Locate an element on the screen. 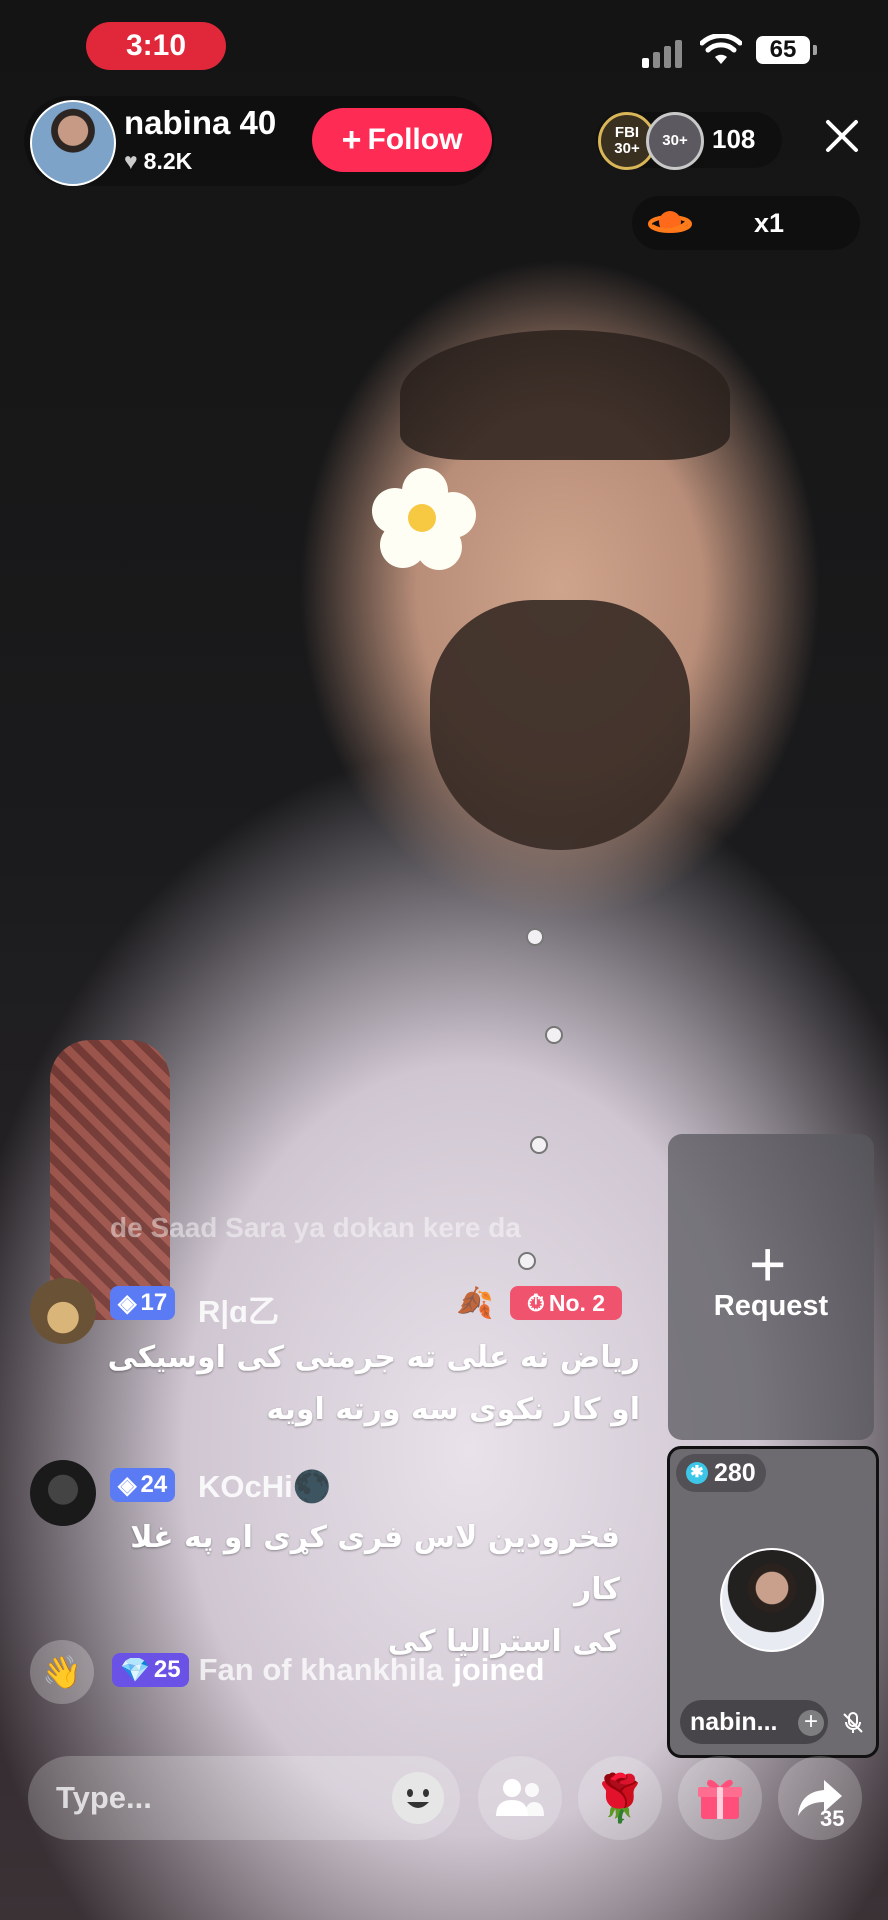 This screenshot has height=1920, width=888. star-coin-icon: ✱ is located at coordinates (697, 1473).